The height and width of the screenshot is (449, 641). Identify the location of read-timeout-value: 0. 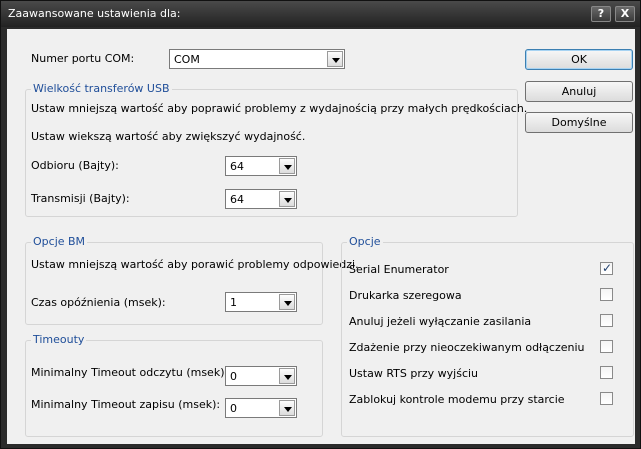
(233, 376).